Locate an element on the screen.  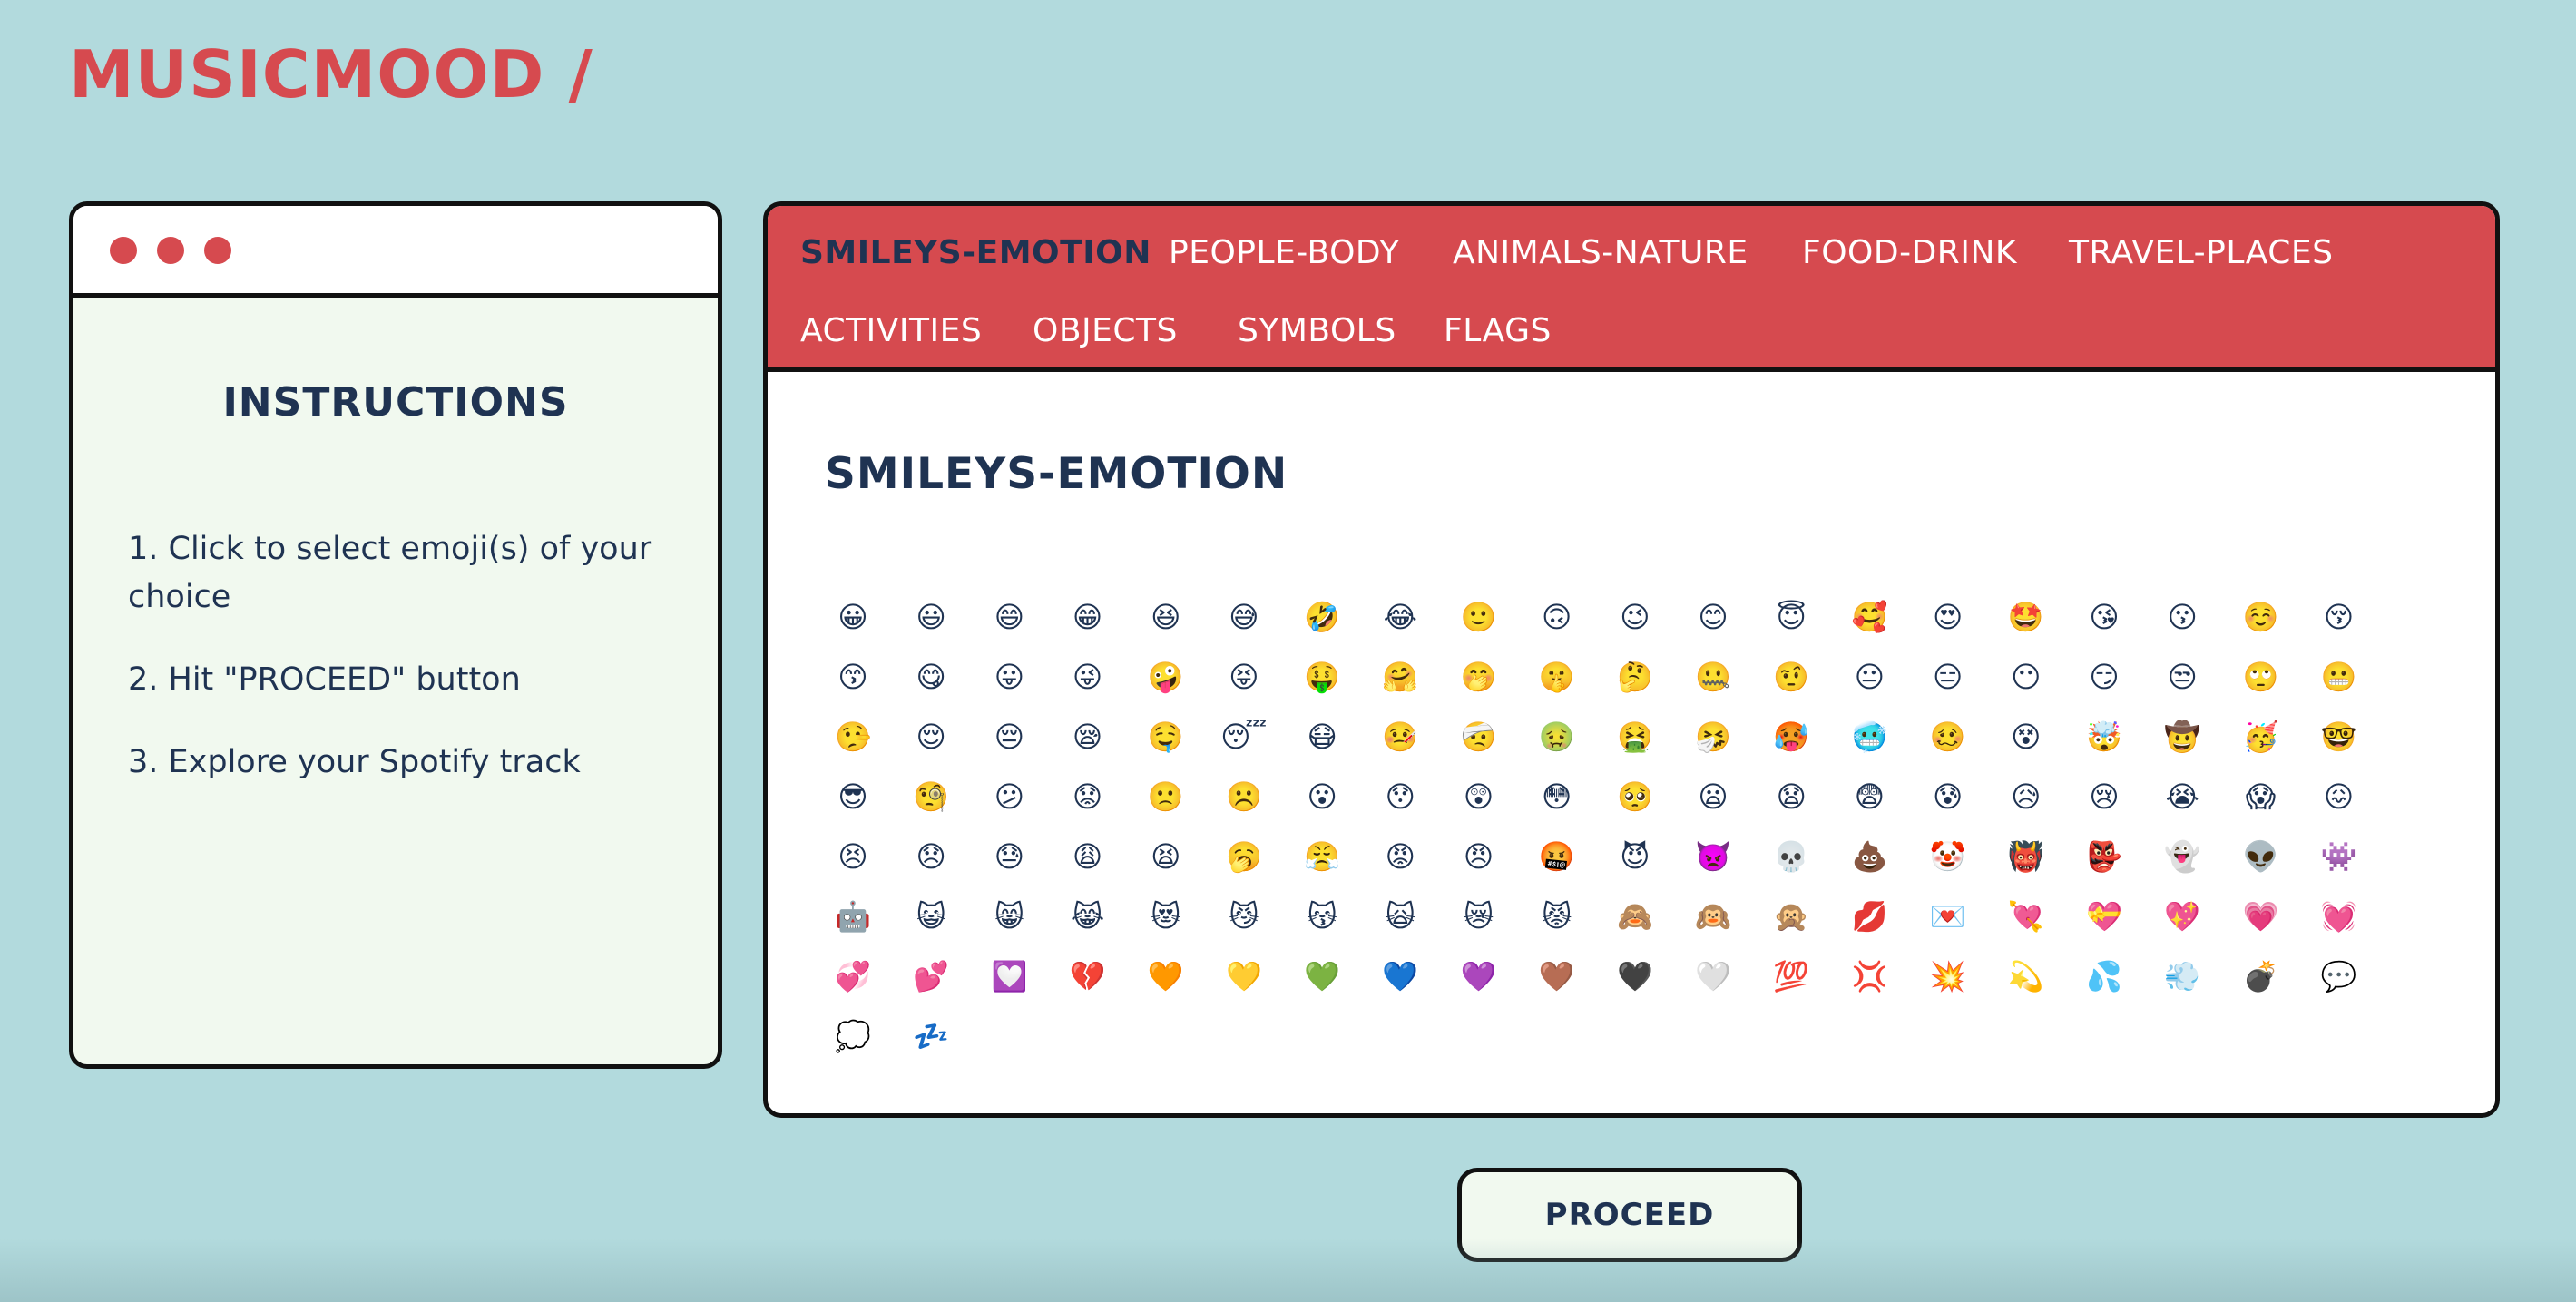
emoji-item: 😋 is located at coordinates (931, 677).